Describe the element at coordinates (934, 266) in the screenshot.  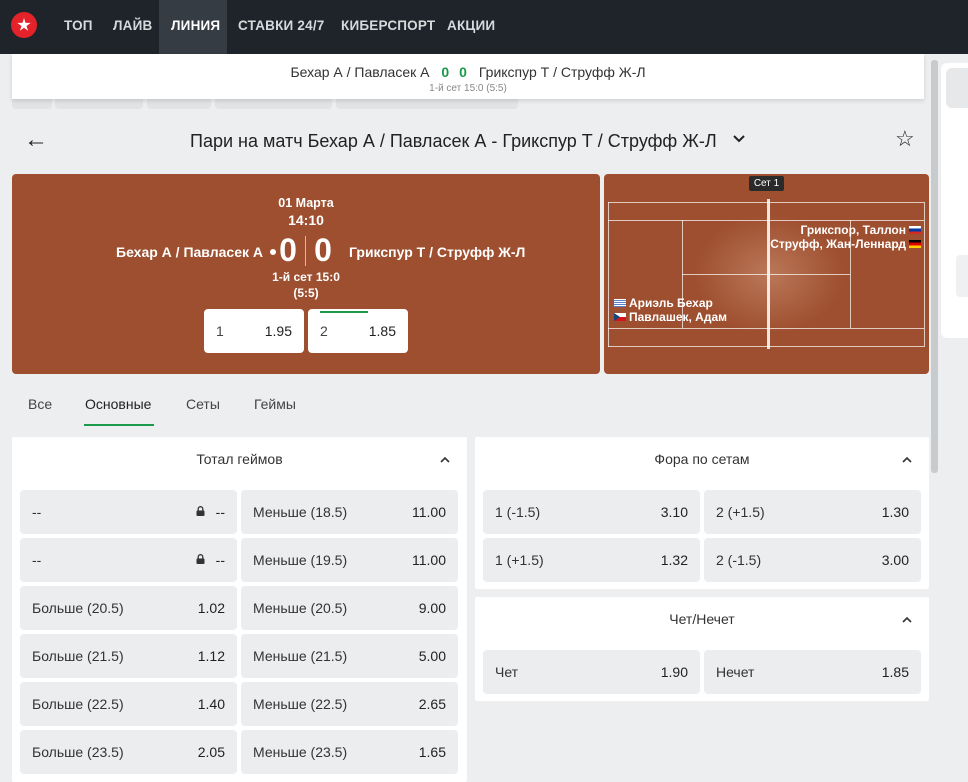
I see `scrollbar` at that location.